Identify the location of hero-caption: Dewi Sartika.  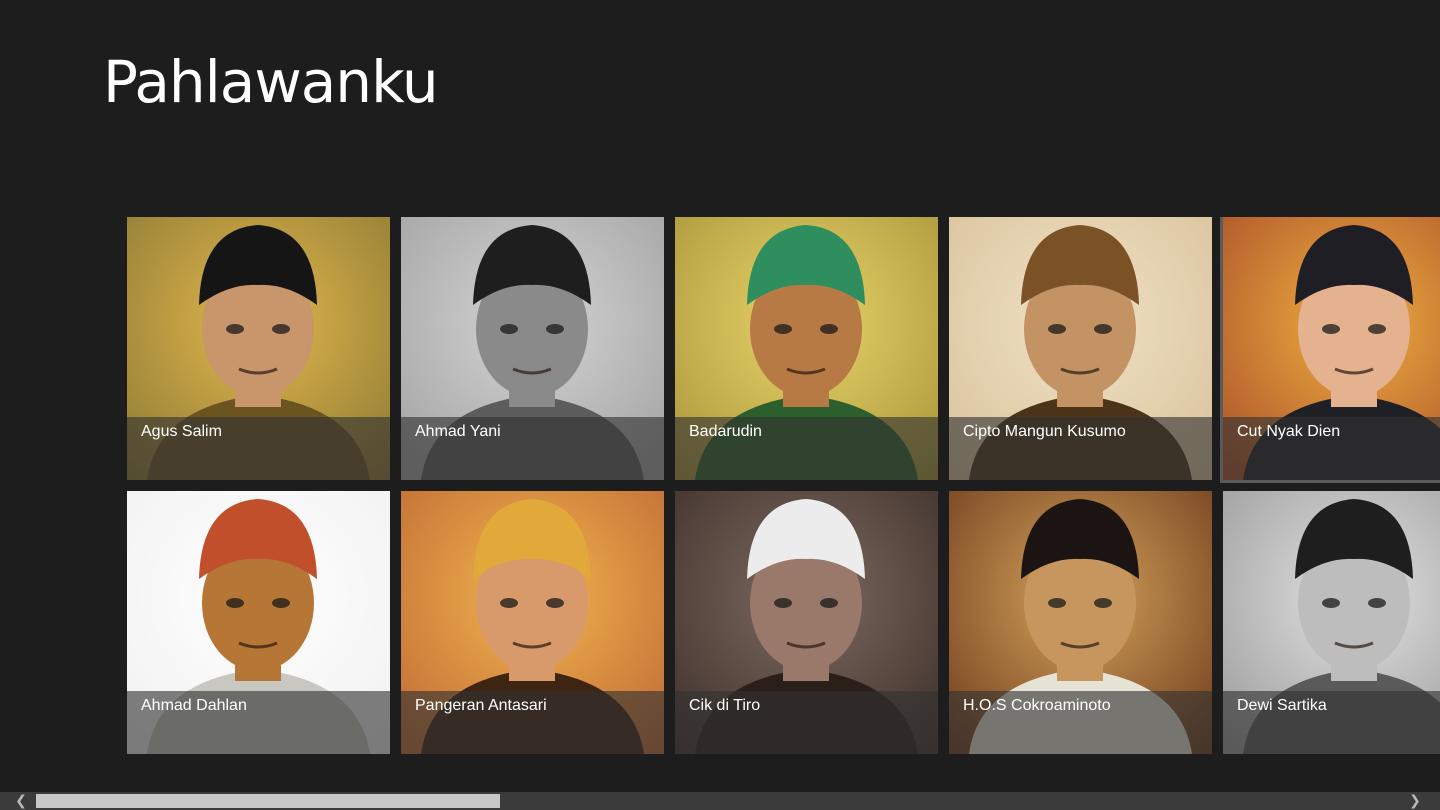
(1331, 722).